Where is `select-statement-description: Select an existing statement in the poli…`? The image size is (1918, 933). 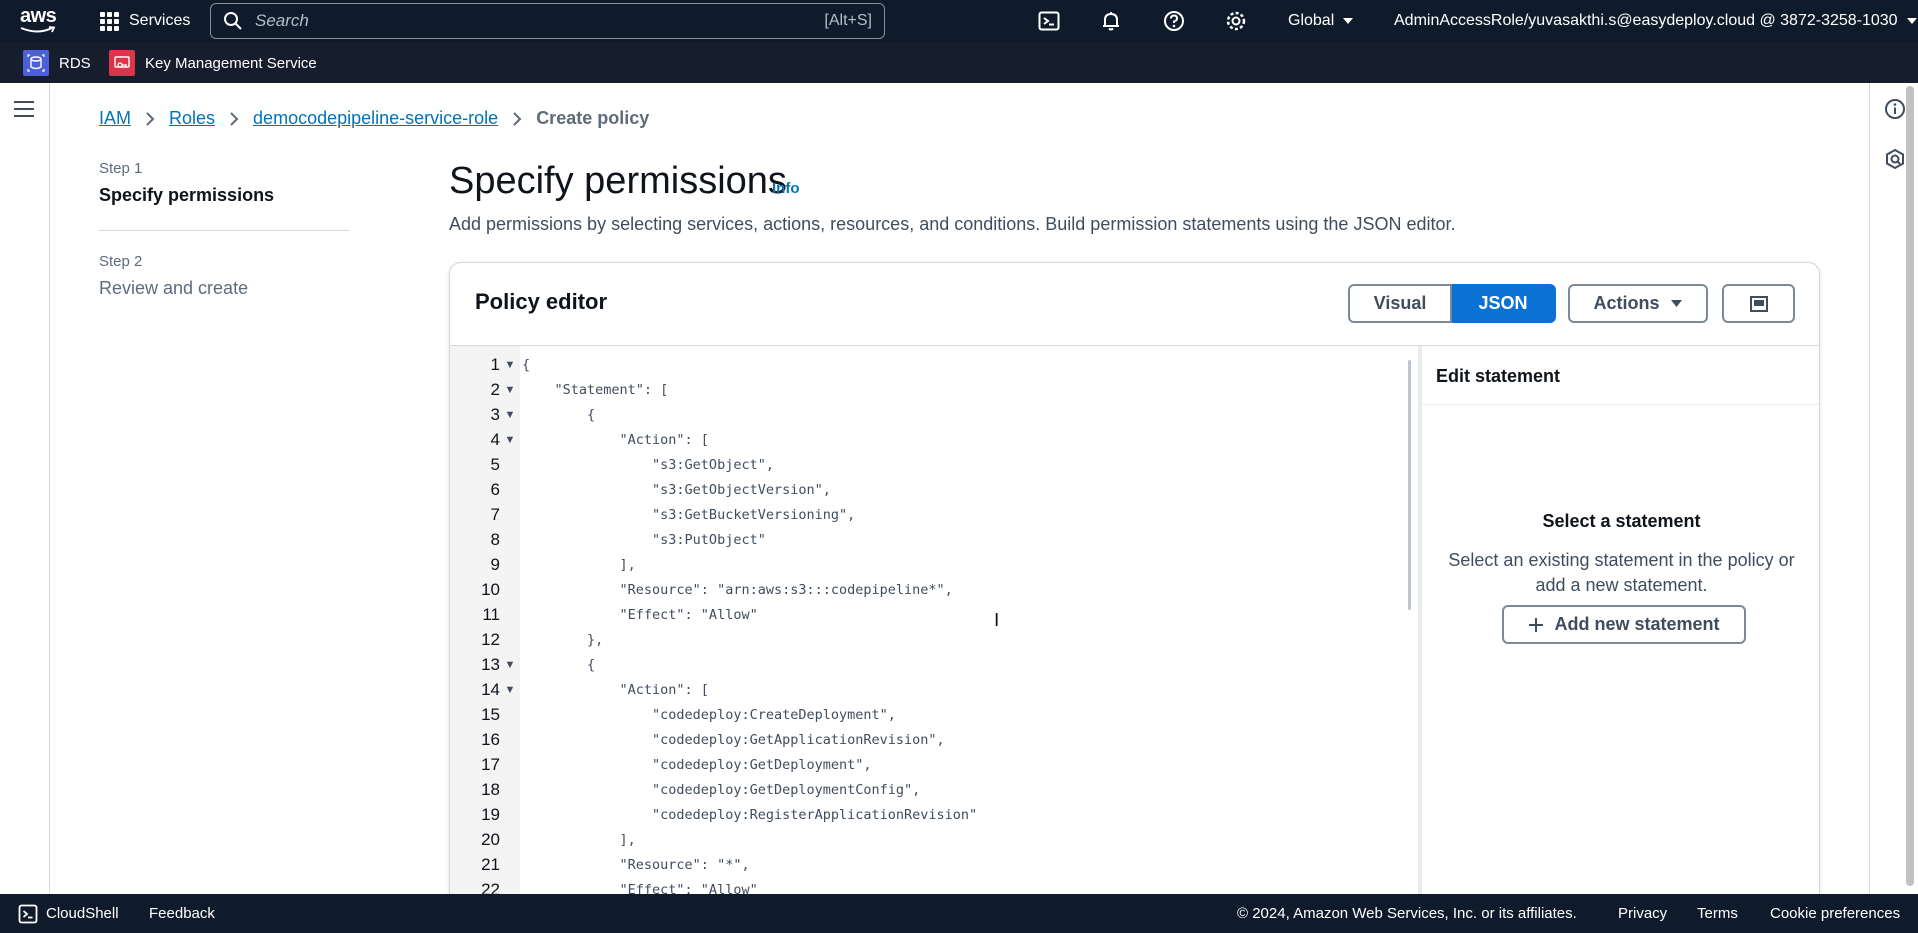
select-statement-description: Select an existing statement in the poli… is located at coordinates (1621, 572).